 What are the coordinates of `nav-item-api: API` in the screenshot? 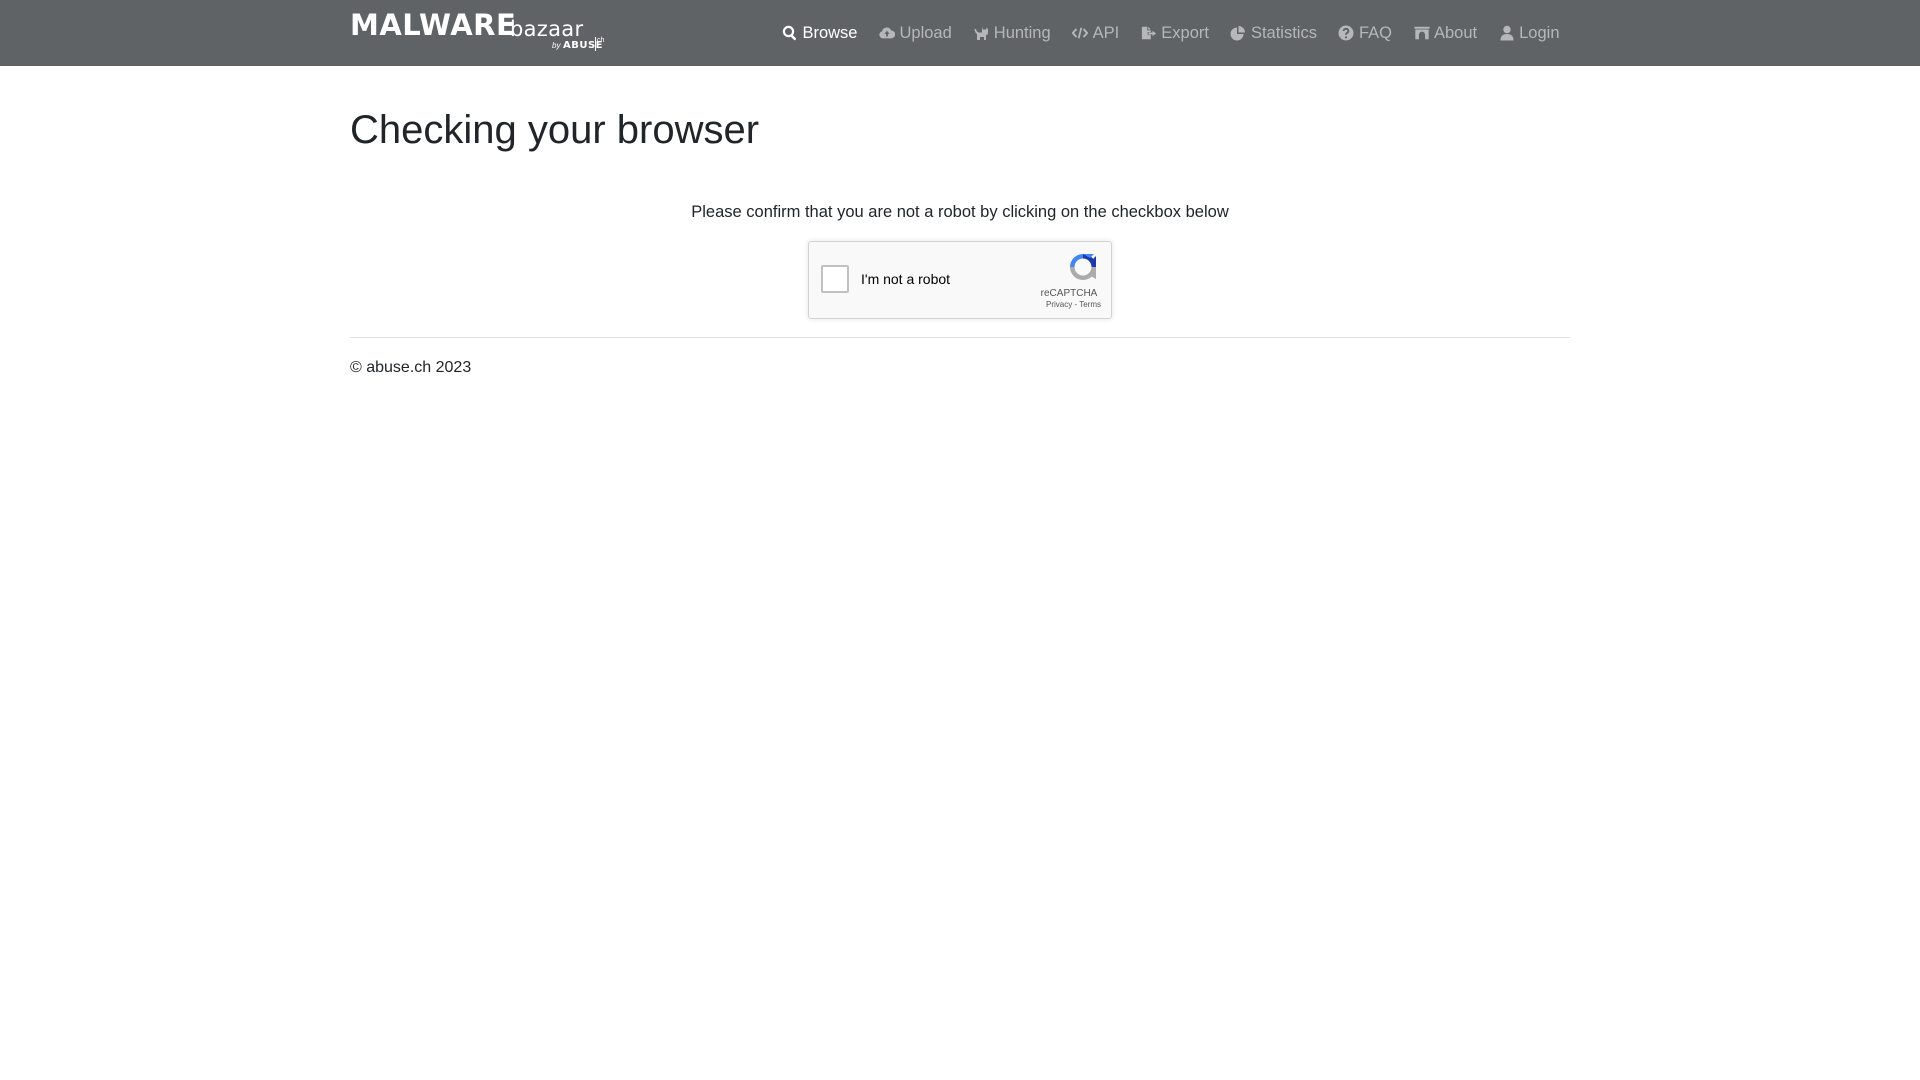 It's located at (1095, 33).